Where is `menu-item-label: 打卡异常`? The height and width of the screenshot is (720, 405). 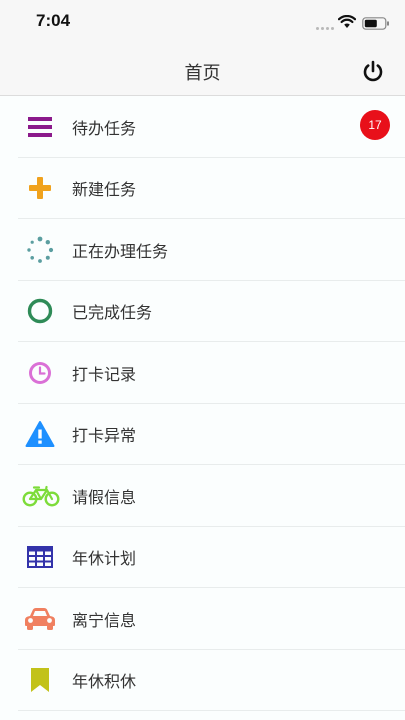 menu-item-label: 打卡异常 is located at coordinates (104, 436).